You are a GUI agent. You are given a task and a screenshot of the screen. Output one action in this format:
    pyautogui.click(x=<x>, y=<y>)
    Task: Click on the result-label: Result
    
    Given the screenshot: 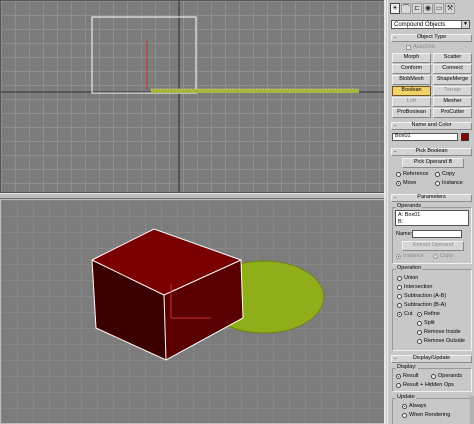 What is the action you would take?
    pyautogui.click(x=411, y=376)
    